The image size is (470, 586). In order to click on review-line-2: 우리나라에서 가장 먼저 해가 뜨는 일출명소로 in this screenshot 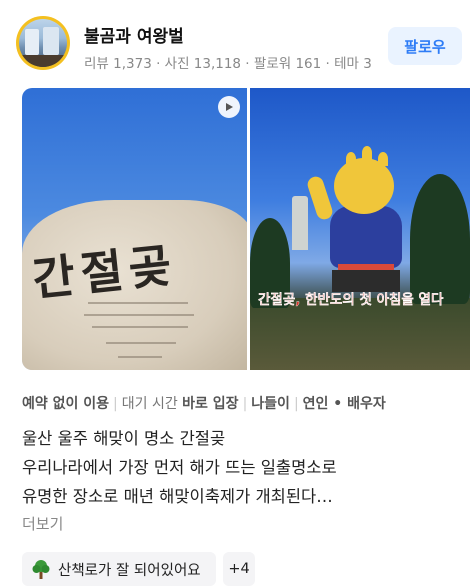, I will do `click(179, 467)`.